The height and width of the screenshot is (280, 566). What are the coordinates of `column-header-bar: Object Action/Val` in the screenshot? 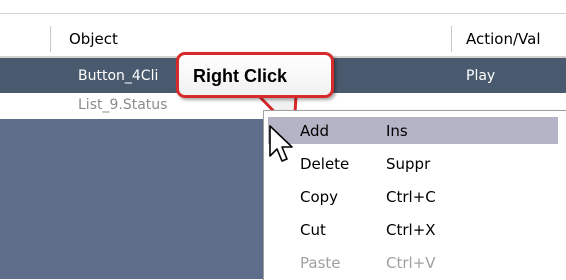 It's located at (283, 39).